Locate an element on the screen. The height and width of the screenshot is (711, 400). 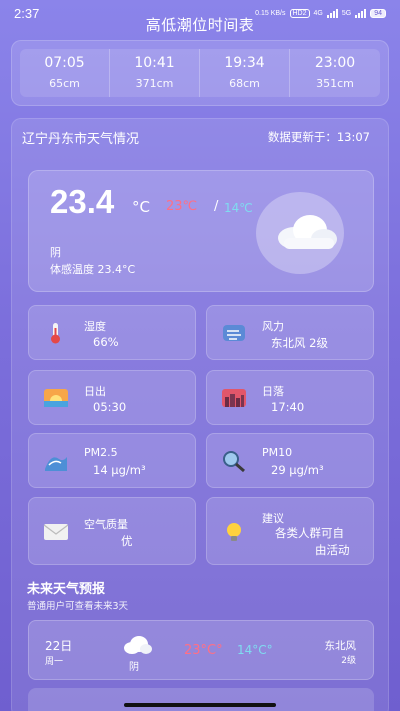
current-temperature: 23.4 is located at coordinates (82, 201).